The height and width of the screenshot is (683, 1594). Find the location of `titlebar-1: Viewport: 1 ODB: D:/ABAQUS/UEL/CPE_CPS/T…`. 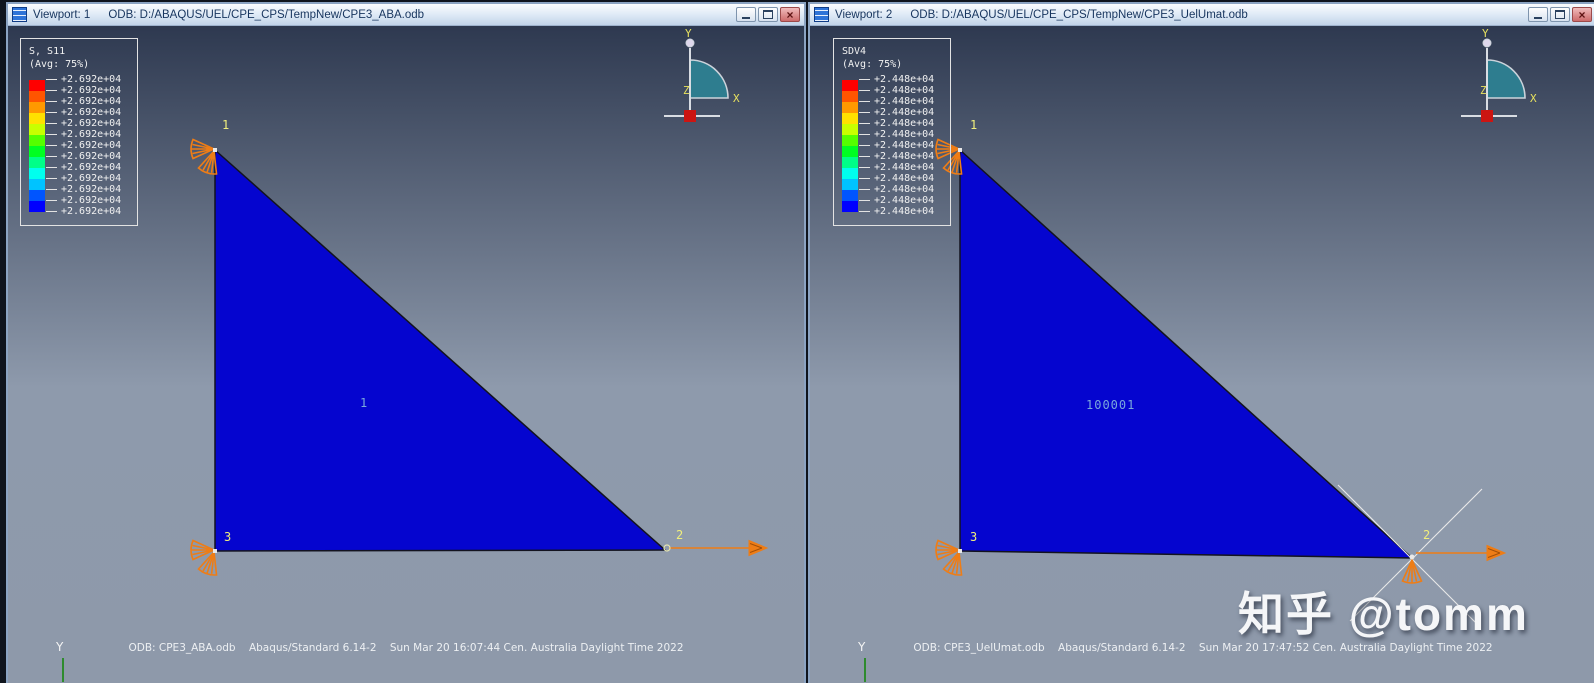

titlebar-1: Viewport: 1 ODB: D:/ABAQUS/UEL/CPE_CPS/T… is located at coordinates (406, 15).